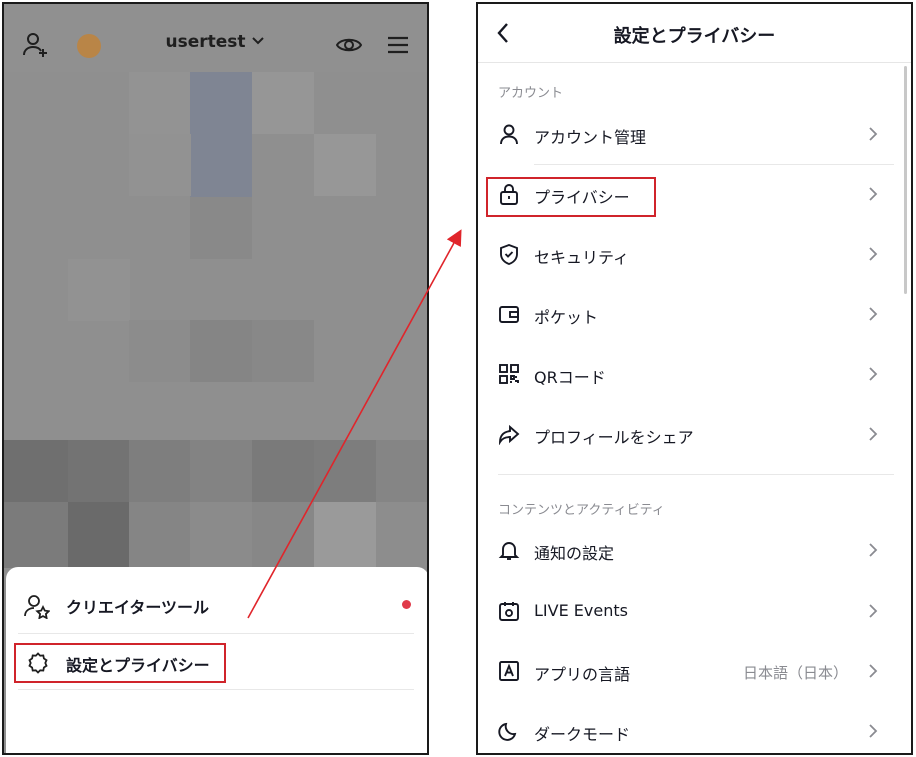 The height and width of the screenshot is (757, 916). What do you see at coordinates (354, 424) in the screenshot?
I see `annotation-arrow` at bounding box center [354, 424].